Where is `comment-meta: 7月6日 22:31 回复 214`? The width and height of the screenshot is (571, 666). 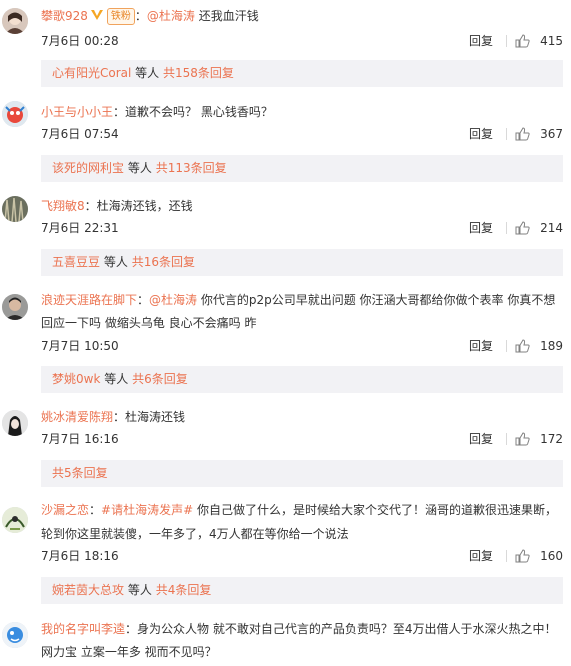 comment-meta: 7月6日 22:31 回复 214 is located at coordinates (302, 228).